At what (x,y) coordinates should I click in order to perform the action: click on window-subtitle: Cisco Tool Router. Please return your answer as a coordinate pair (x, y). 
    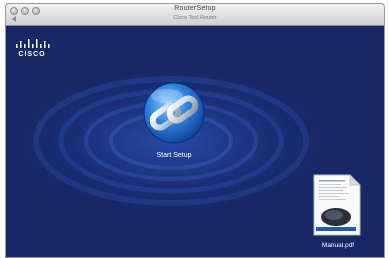
    Looking at the image, I should click on (195, 18).